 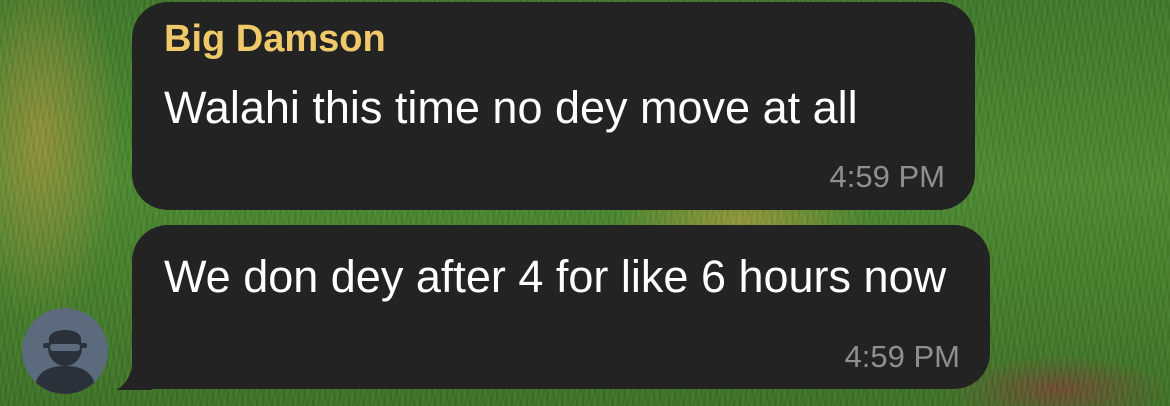 What do you see at coordinates (555, 276) in the screenshot?
I see `message-text: We don dey after 4 for like 6 hours now` at bounding box center [555, 276].